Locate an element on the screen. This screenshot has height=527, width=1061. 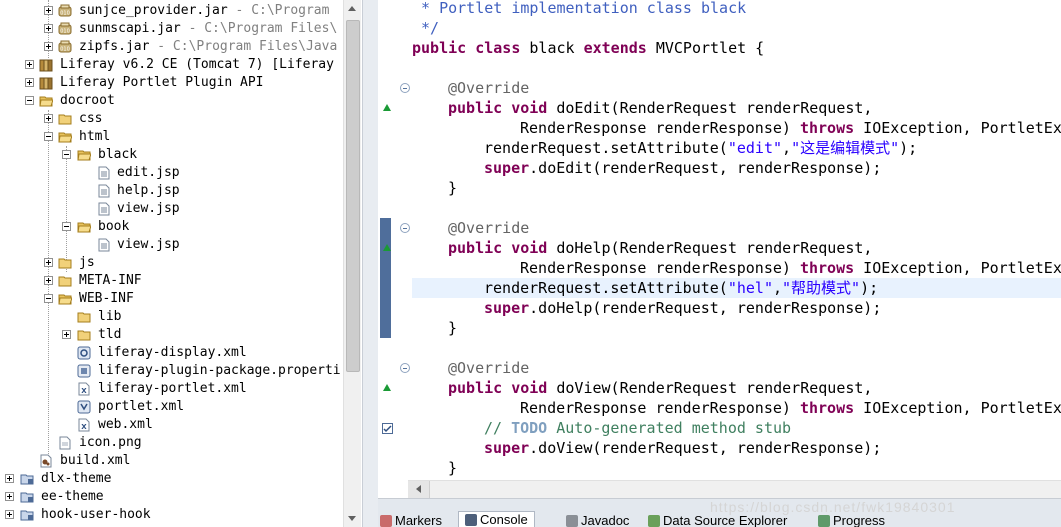
tree-item-label: Liferay v6.2 CE (Tomcat 7) [Liferay is located at coordinates (197, 64).